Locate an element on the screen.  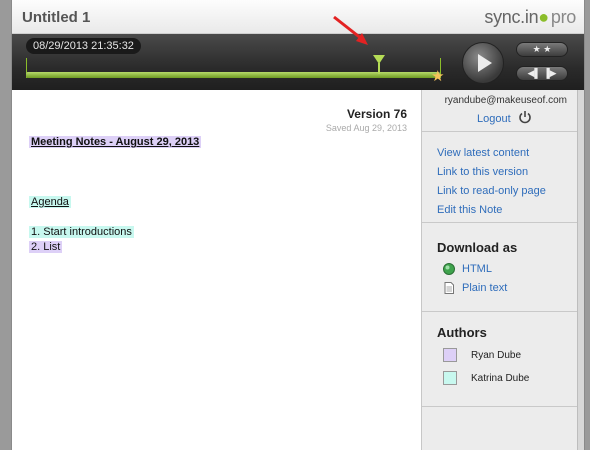
author-name: Katrina Dube is located at coordinates (500, 378).